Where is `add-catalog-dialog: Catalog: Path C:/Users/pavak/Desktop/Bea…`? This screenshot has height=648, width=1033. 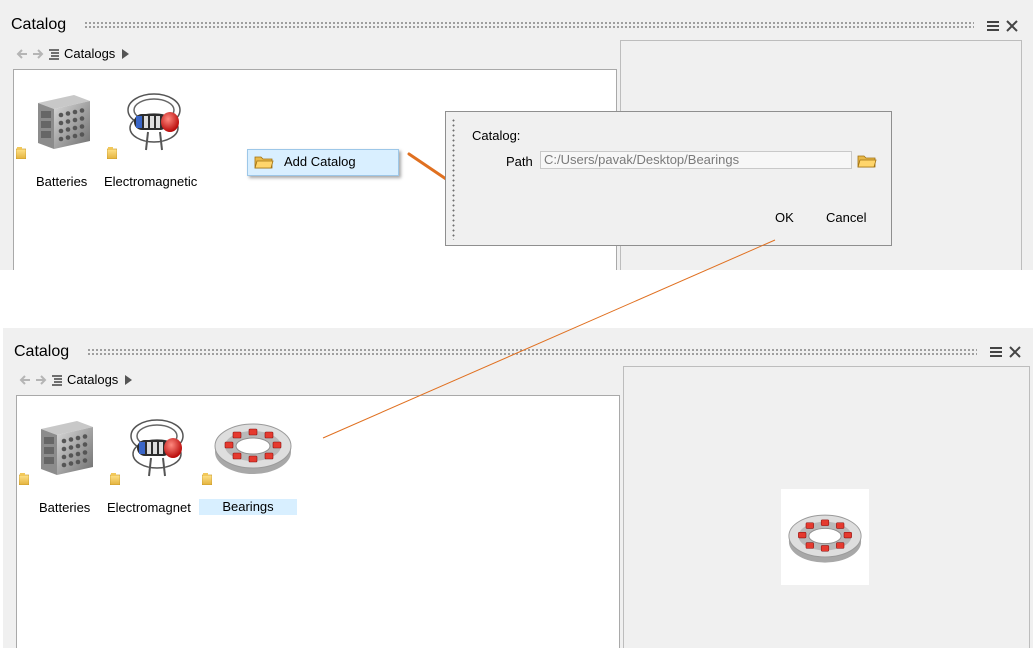 add-catalog-dialog: Catalog: Path C:/Users/pavak/Desktop/Bea… is located at coordinates (668, 178).